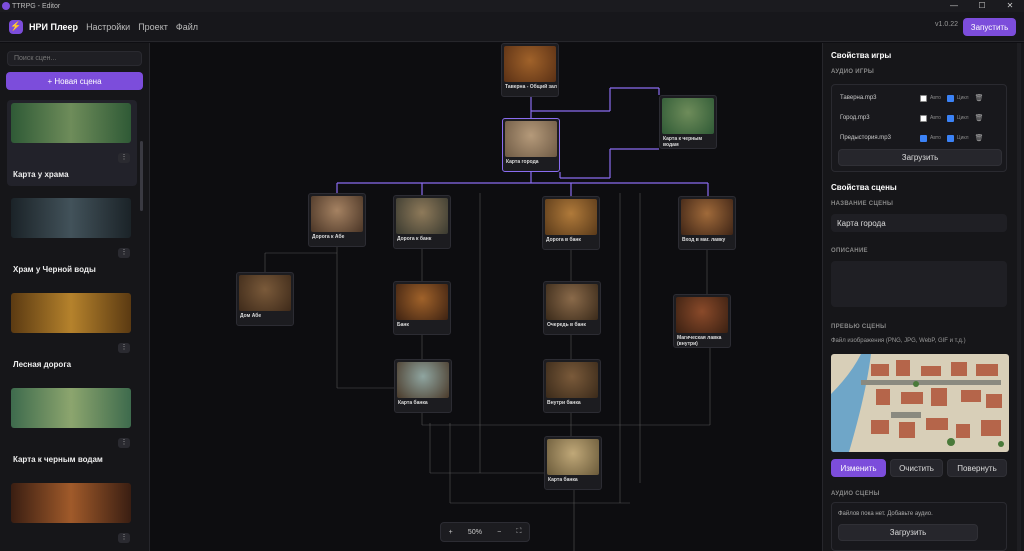 This screenshot has height=551, width=1024. I want to click on scene-node: Карта к черным водам, so click(688, 122).